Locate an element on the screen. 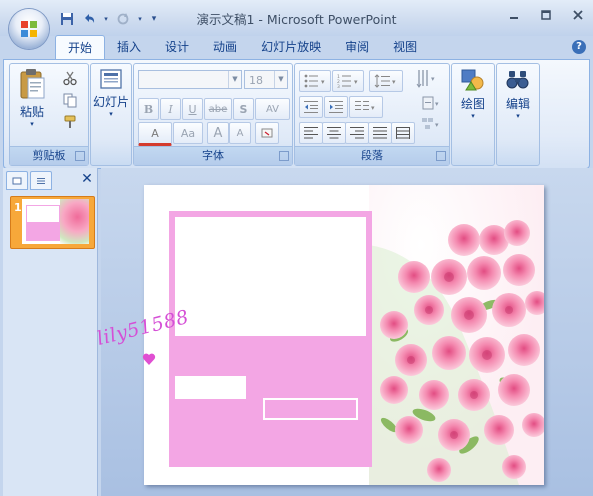  increase-indent-button is located at coordinates (336, 107).